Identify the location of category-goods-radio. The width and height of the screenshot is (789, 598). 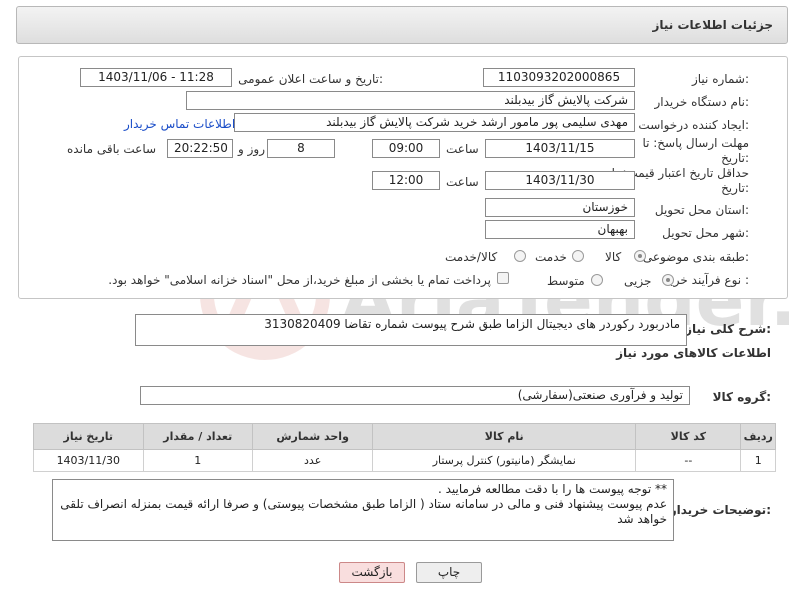
(640, 256).